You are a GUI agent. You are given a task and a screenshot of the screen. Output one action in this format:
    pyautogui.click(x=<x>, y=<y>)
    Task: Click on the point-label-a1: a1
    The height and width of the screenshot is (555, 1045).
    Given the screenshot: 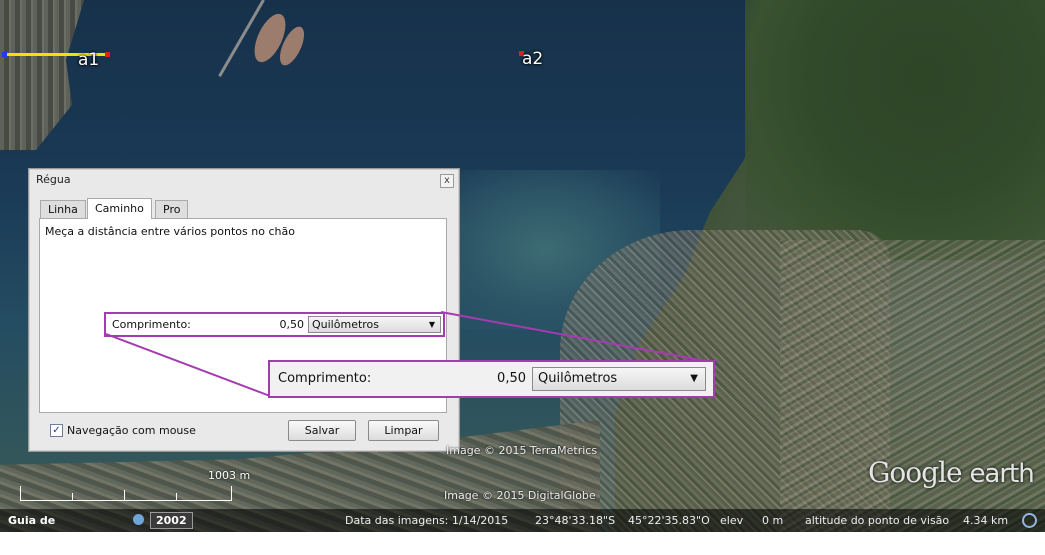 What is the action you would take?
    pyautogui.click(x=89, y=60)
    